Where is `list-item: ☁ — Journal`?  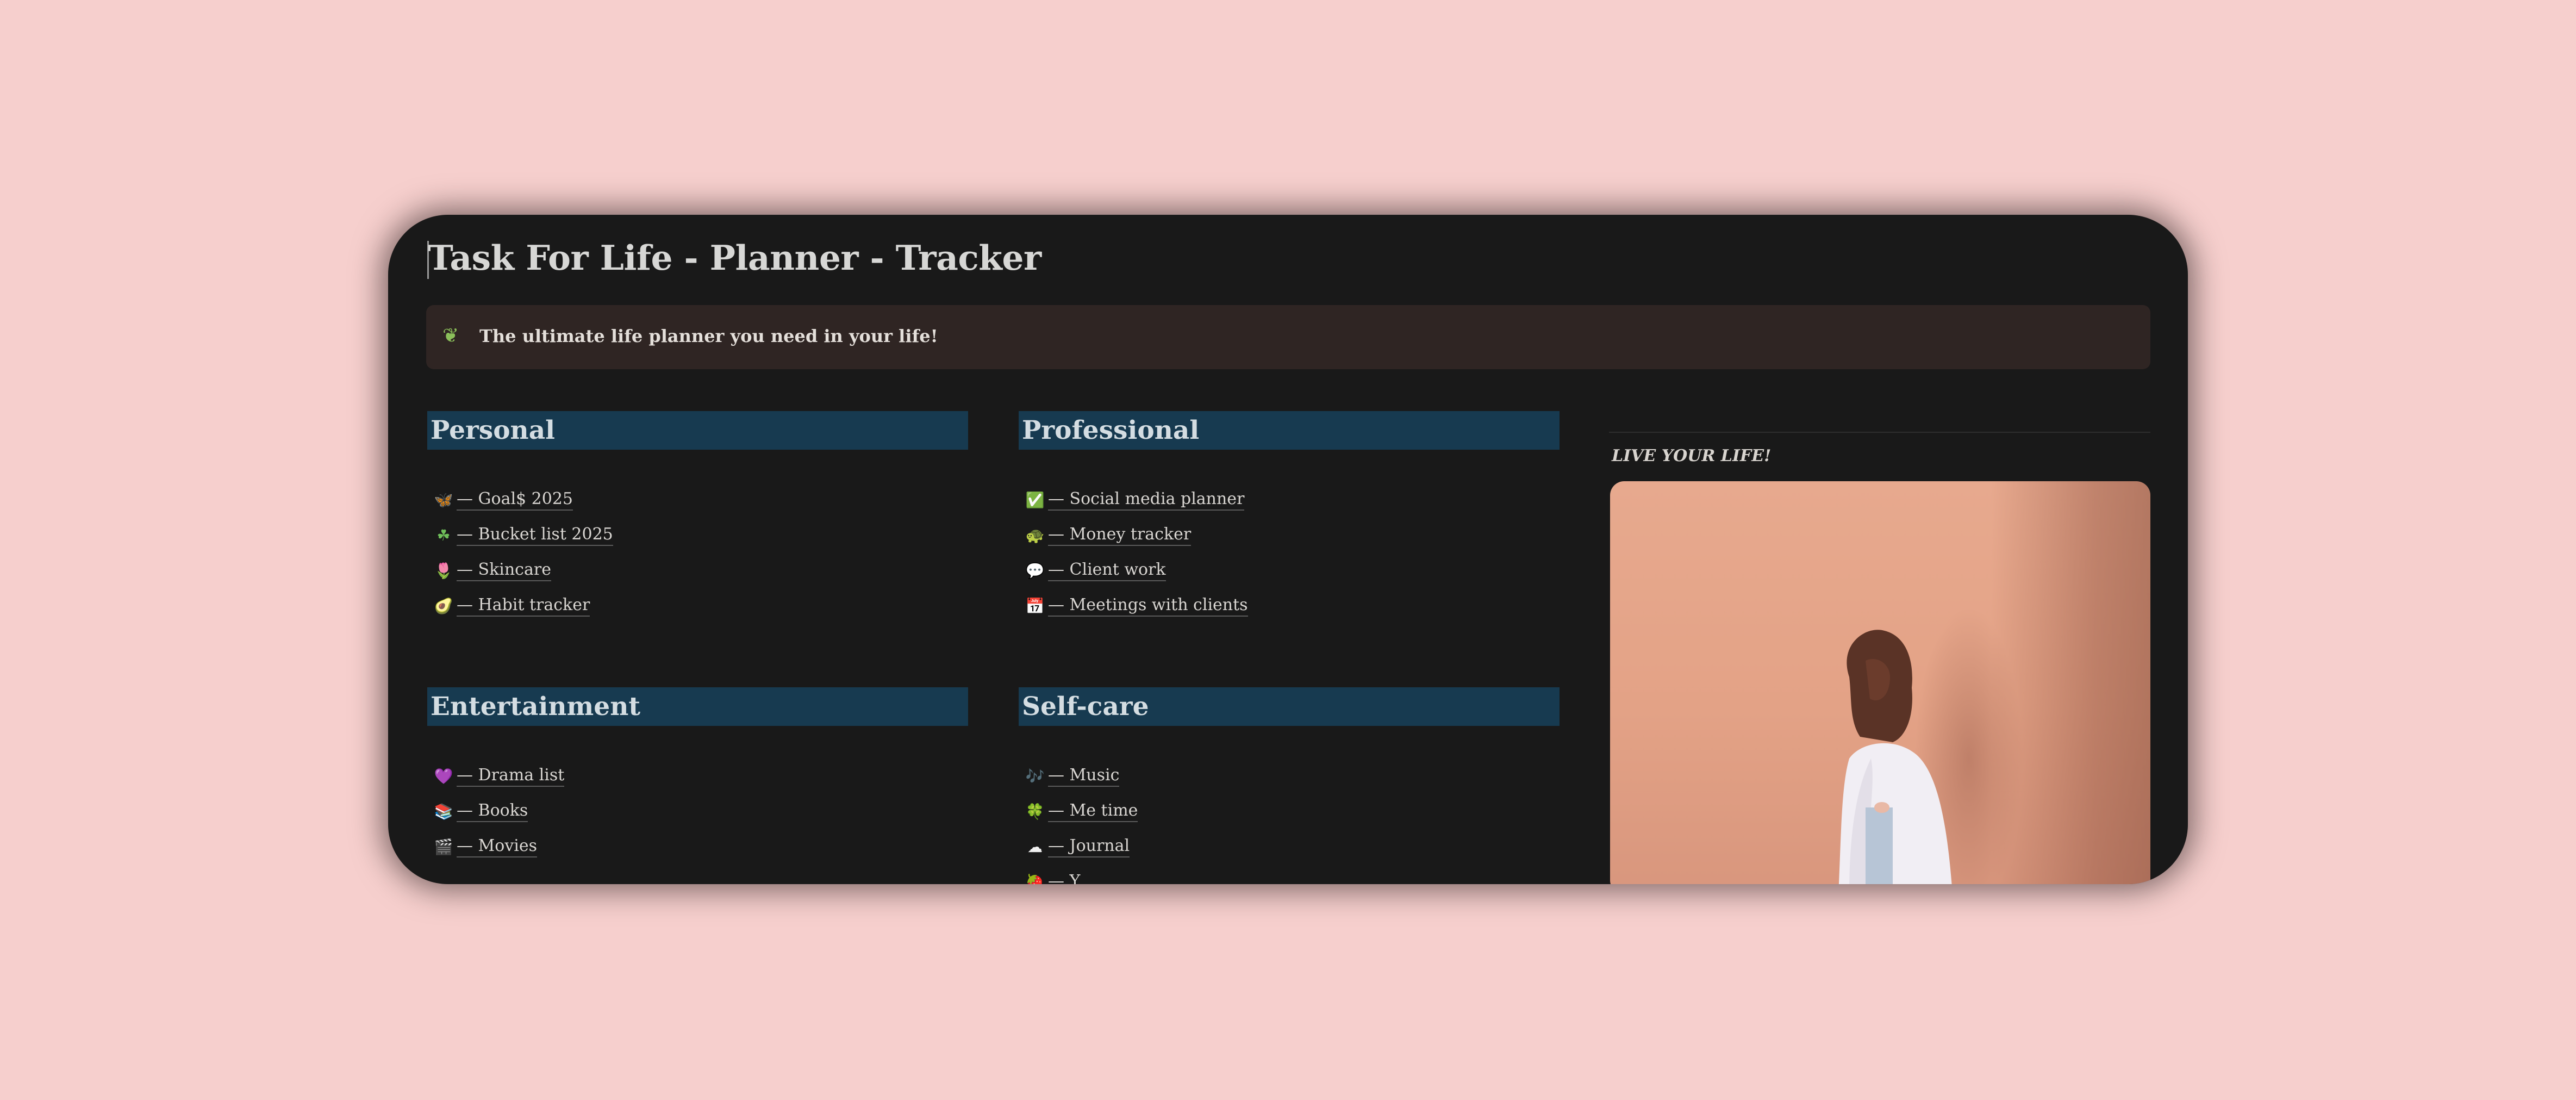 list-item: ☁ — Journal is located at coordinates (1289, 847).